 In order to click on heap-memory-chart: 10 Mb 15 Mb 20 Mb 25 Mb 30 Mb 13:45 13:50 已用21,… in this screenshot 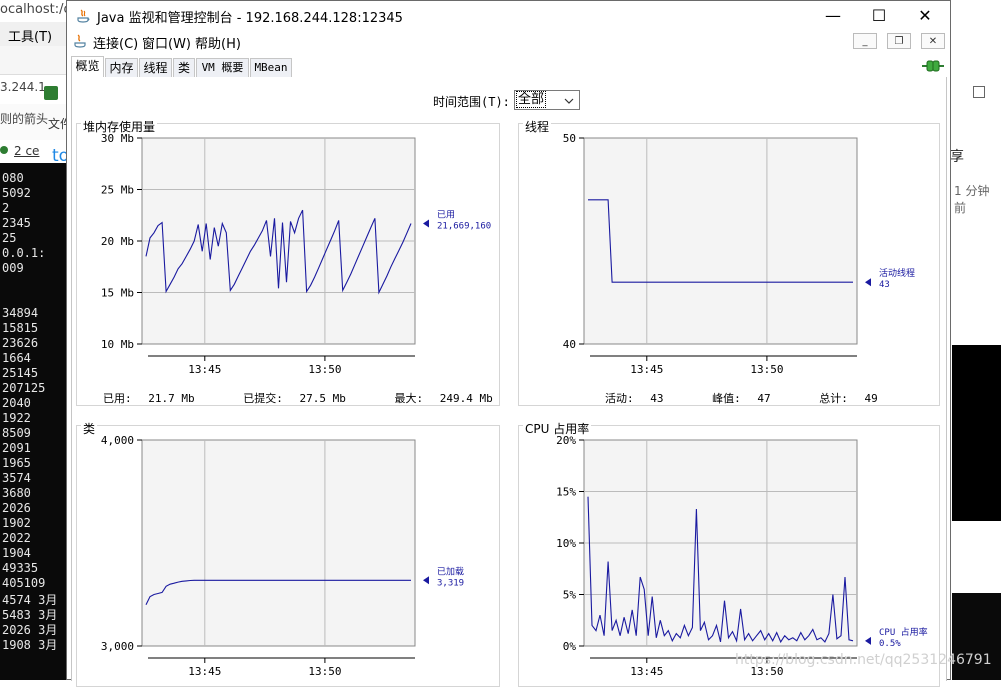, I will do `click(296, 254)`.